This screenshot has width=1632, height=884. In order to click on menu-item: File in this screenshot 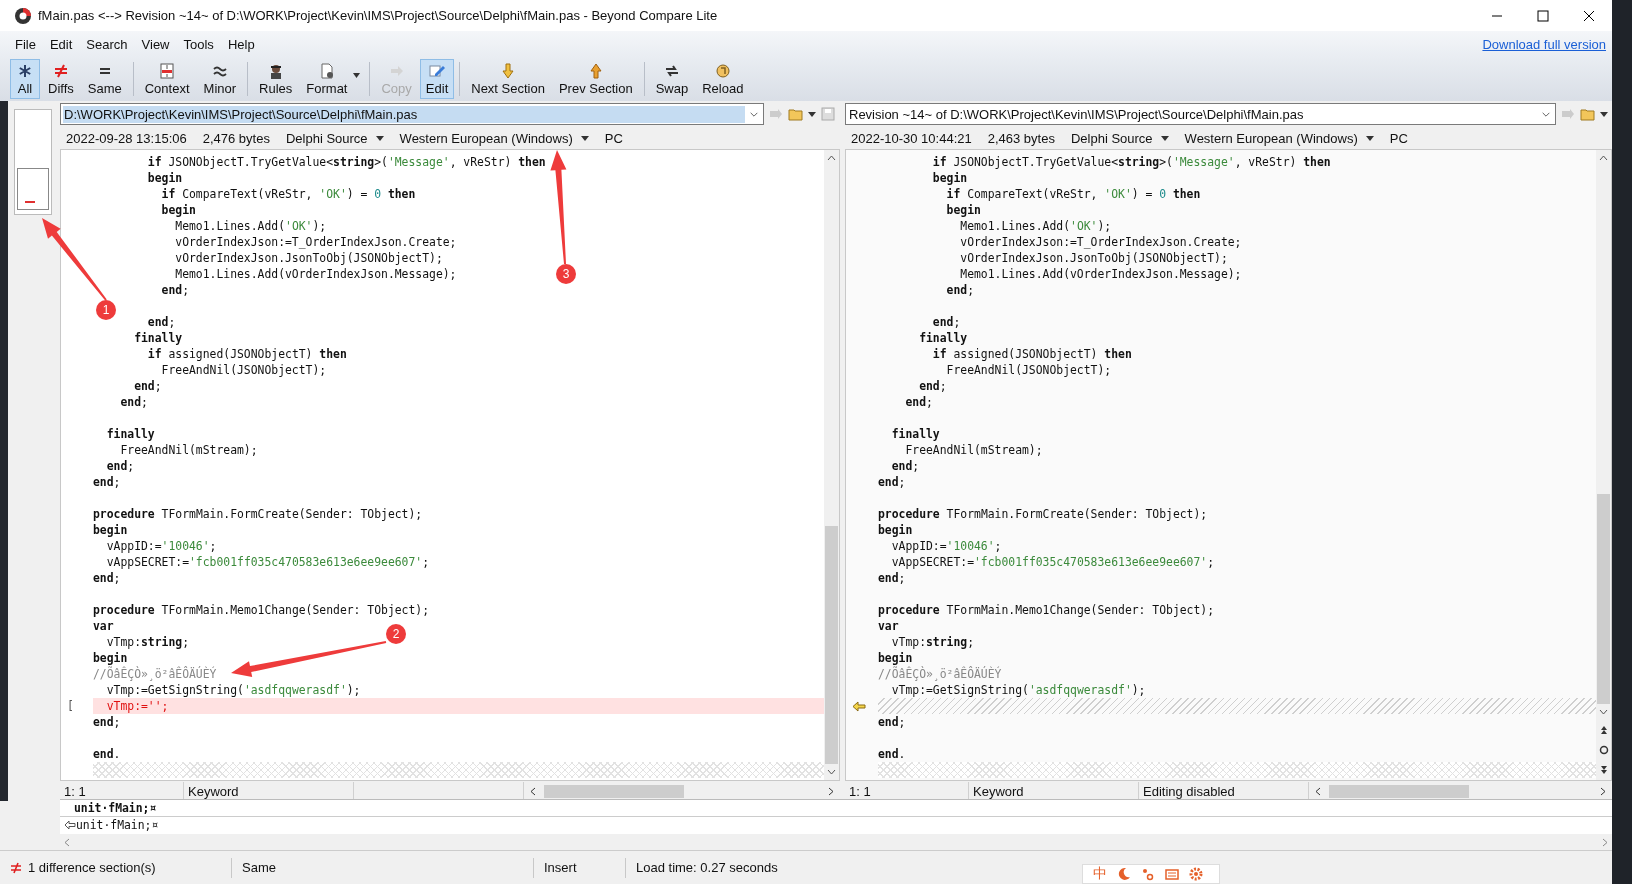, I will do `click(25, 44)`.